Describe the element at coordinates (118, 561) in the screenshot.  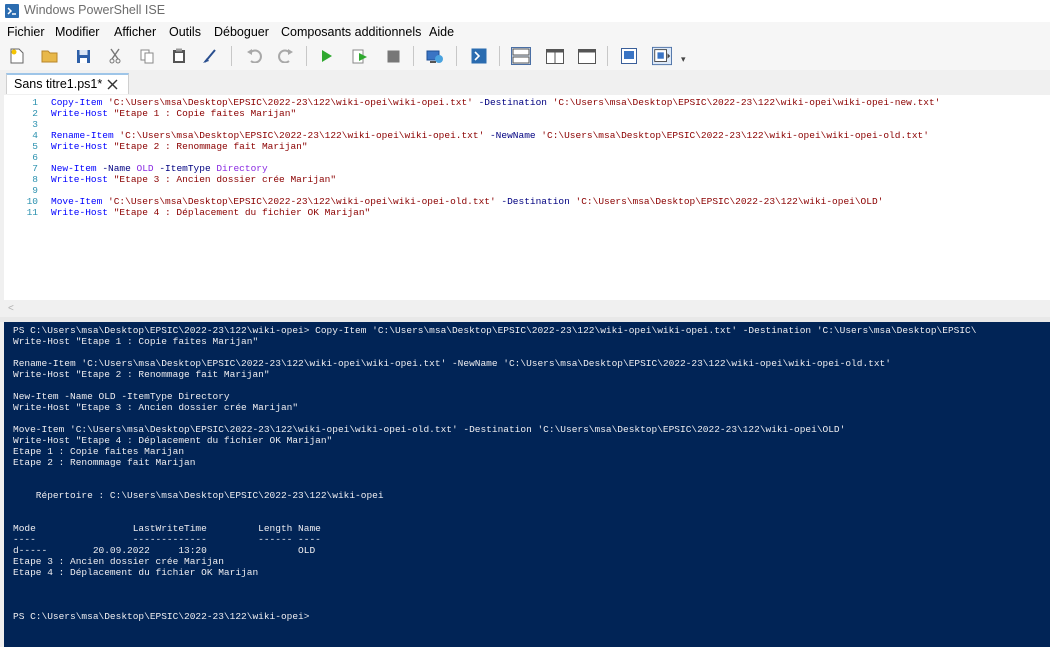
I see `console-line: Etape 3 : Ancien dossier crée Marijan` at that location.